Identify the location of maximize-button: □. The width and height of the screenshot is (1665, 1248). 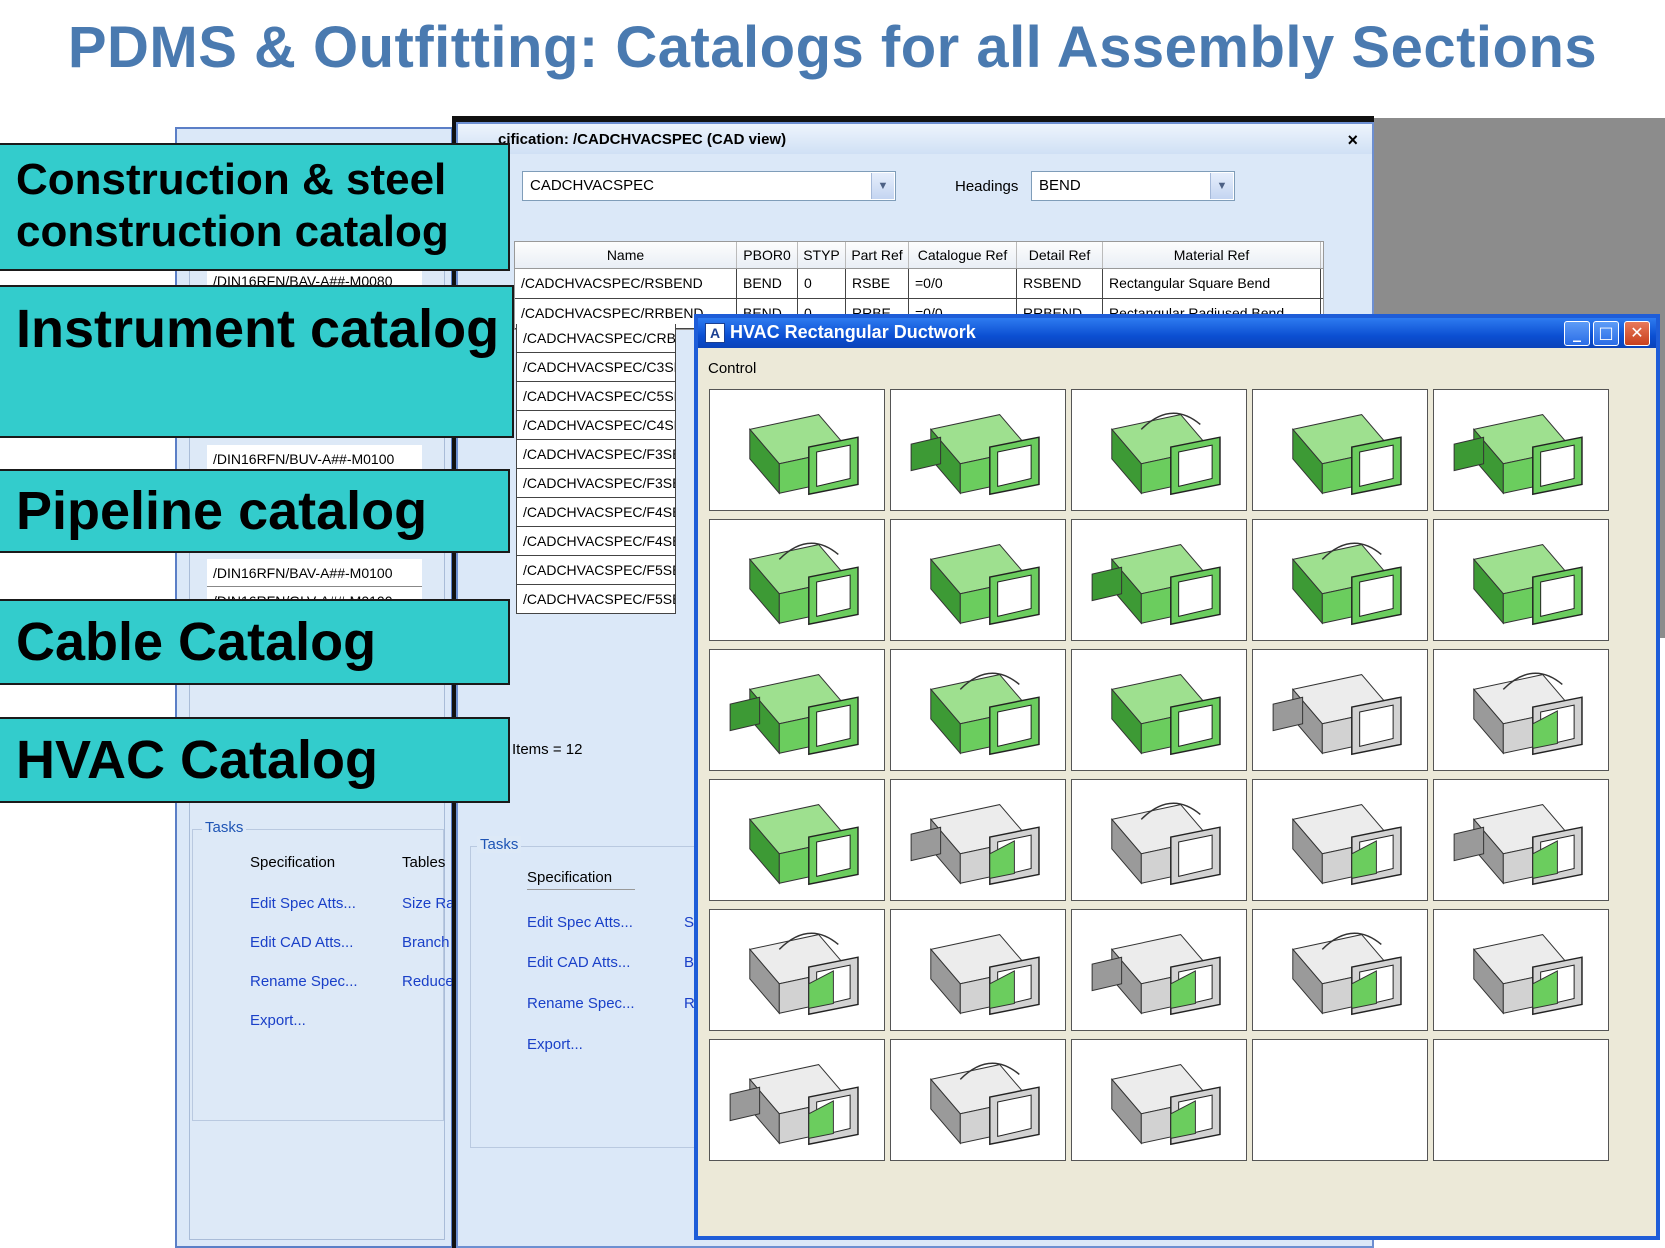
(1606, 333).